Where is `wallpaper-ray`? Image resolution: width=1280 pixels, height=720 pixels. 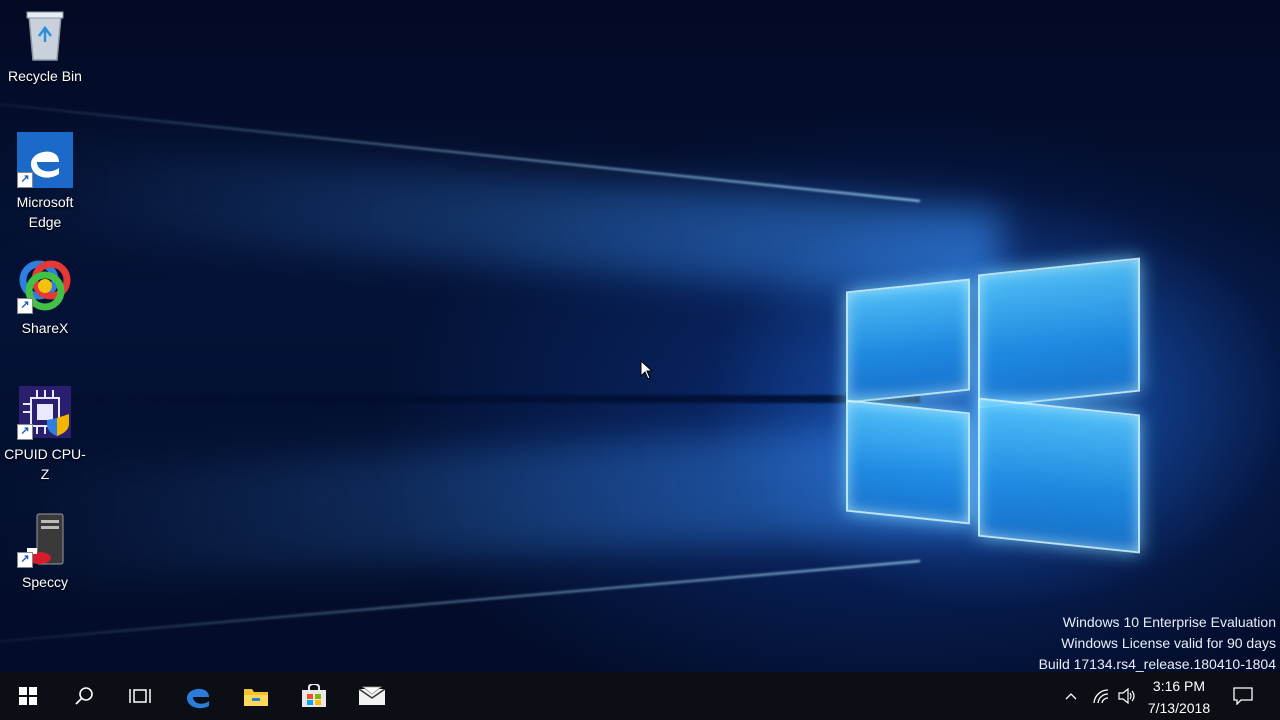 wallpaper-ray is located at coordinates (460, 399).